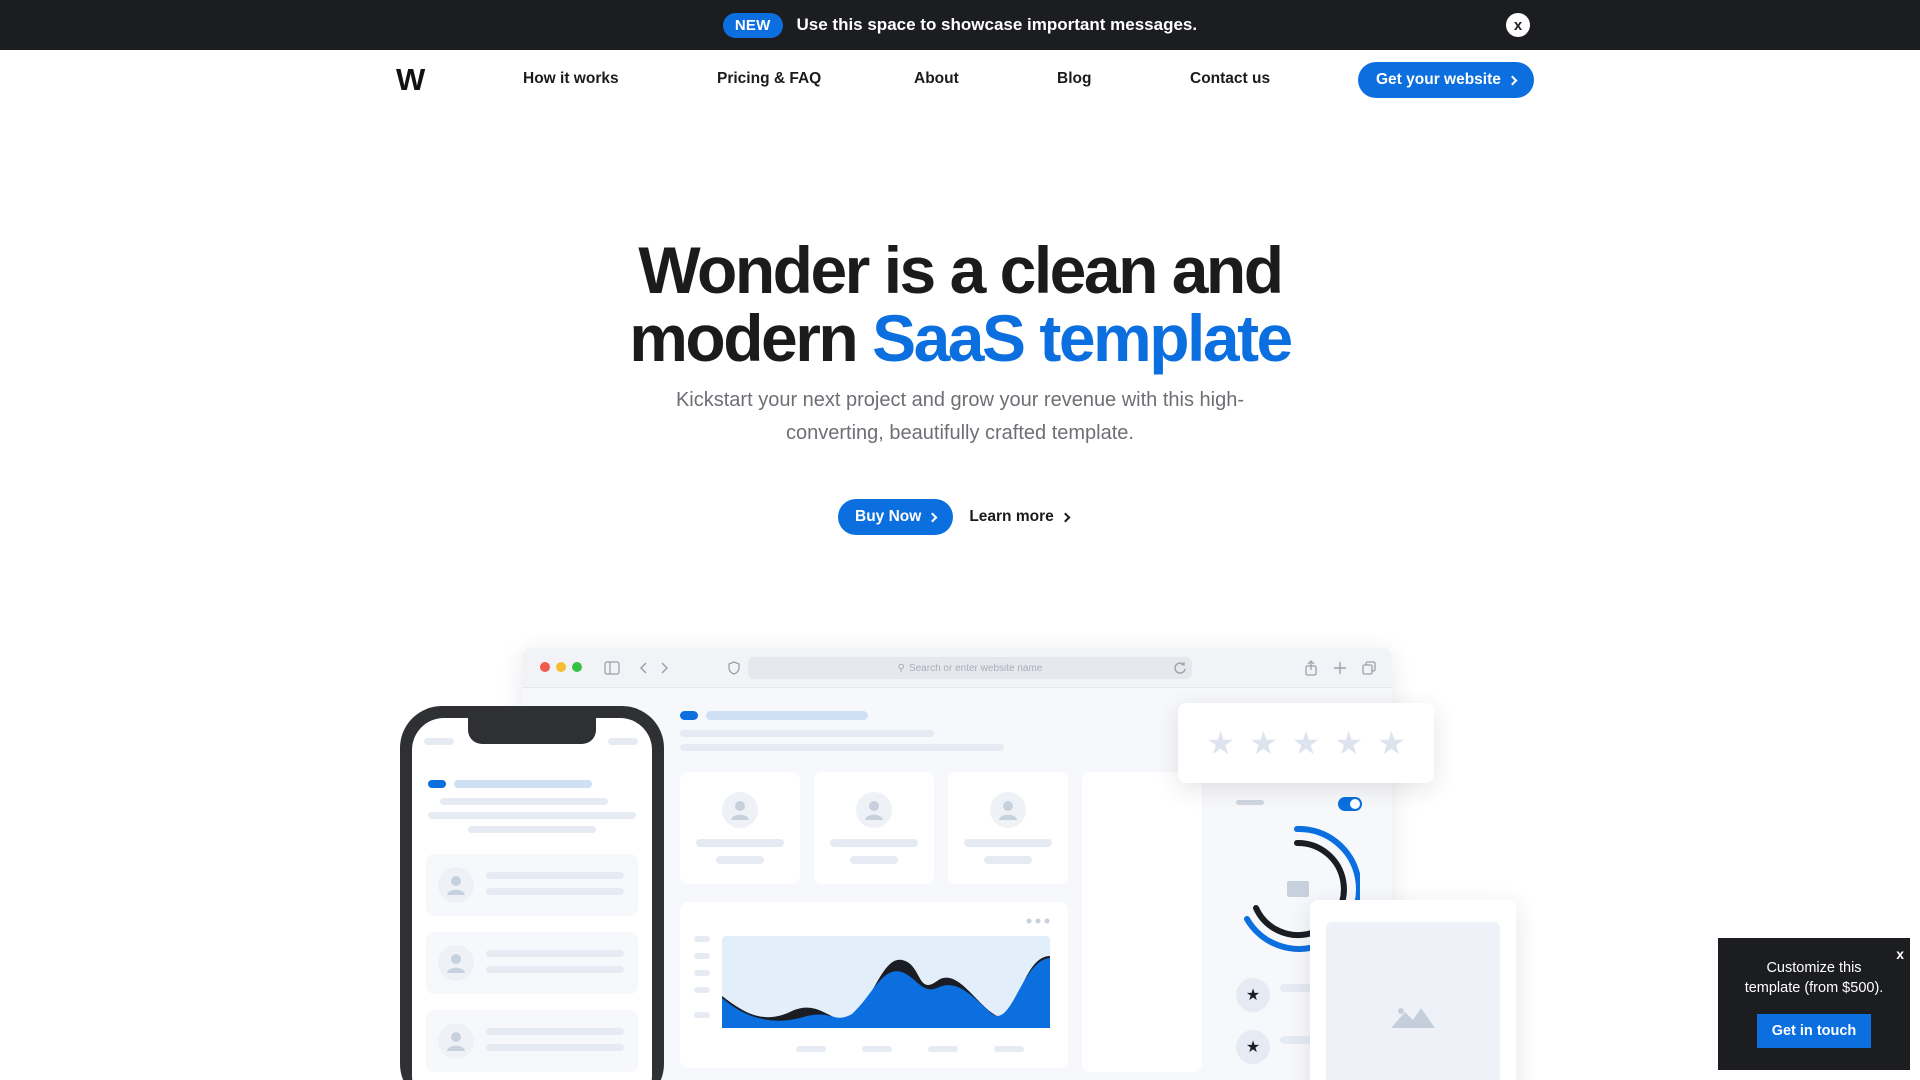 This screenshot has width=1920, height=1080. Describe the element at coordinates (1518, 25) in the screenshot. I see `announcement-close-button: x` at that location.